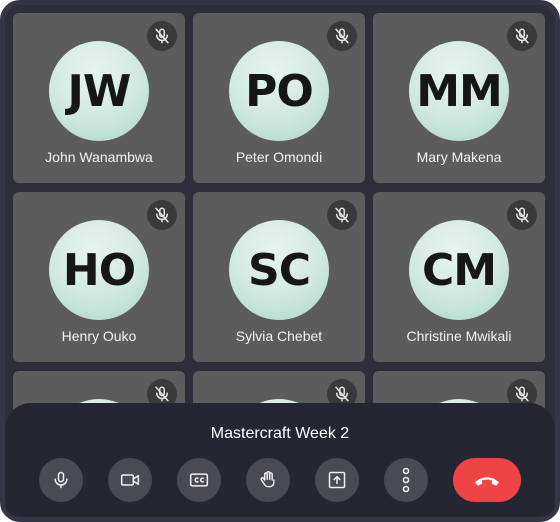 The height and width of the screenshot is (522, 560). I want to click on participant-tile: MM Mary Makena, so click(459, 98).